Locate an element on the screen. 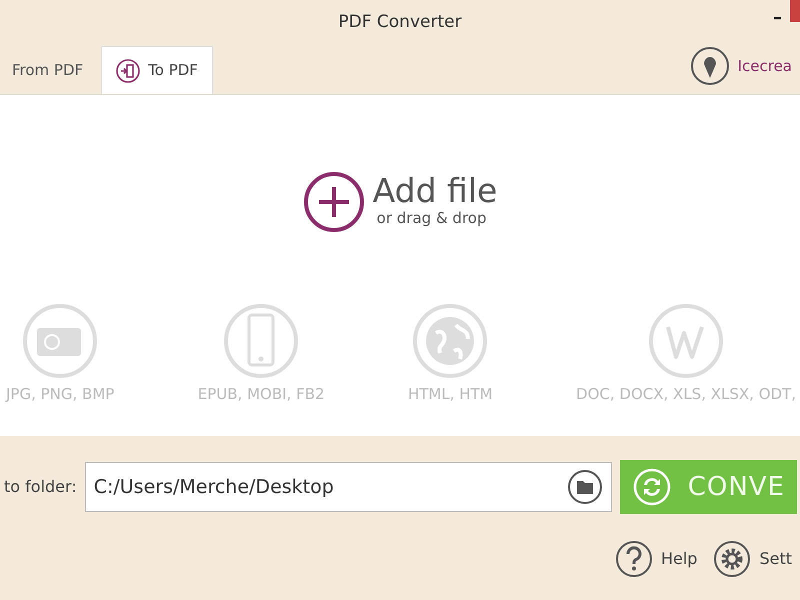 This screenshot has width=800, height=600. folder-icon is located at coordinates (584, 487).